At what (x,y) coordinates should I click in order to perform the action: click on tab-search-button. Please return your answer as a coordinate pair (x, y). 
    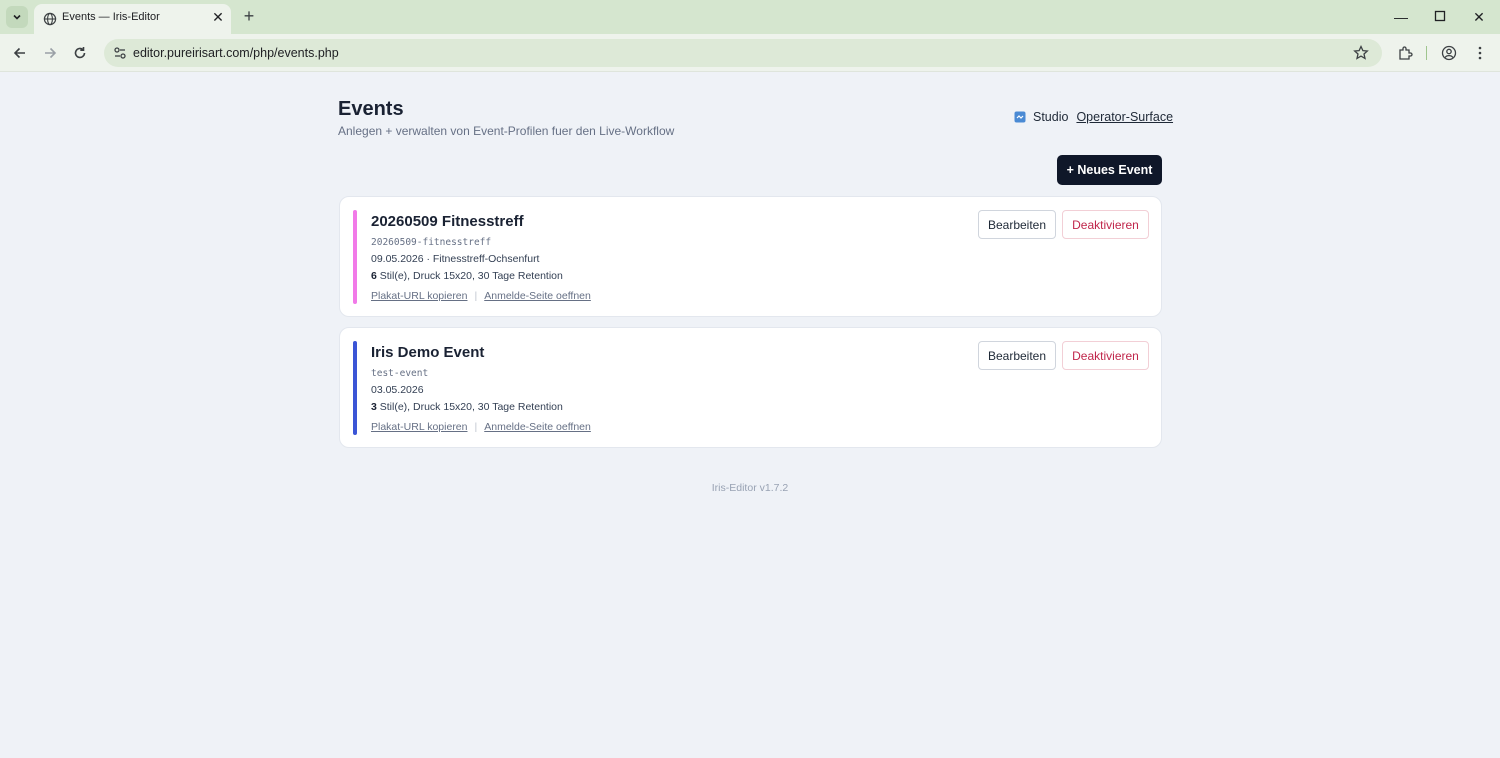
    Looking at the image, I should click on (17, 17).